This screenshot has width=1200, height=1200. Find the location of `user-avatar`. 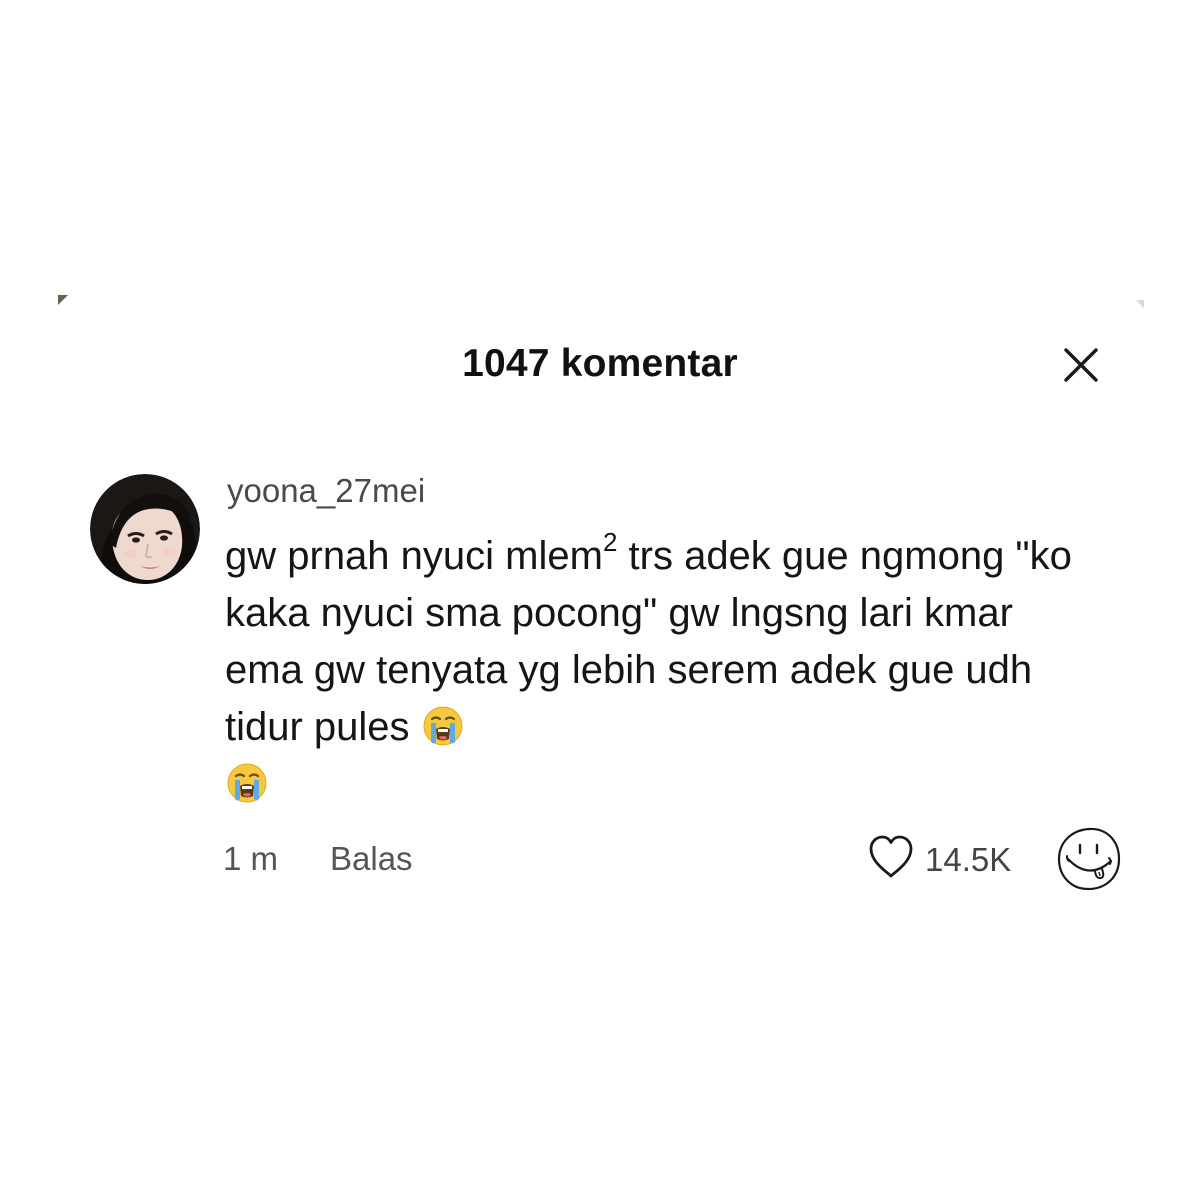

user-avatar is located at coordinates (145, 529).